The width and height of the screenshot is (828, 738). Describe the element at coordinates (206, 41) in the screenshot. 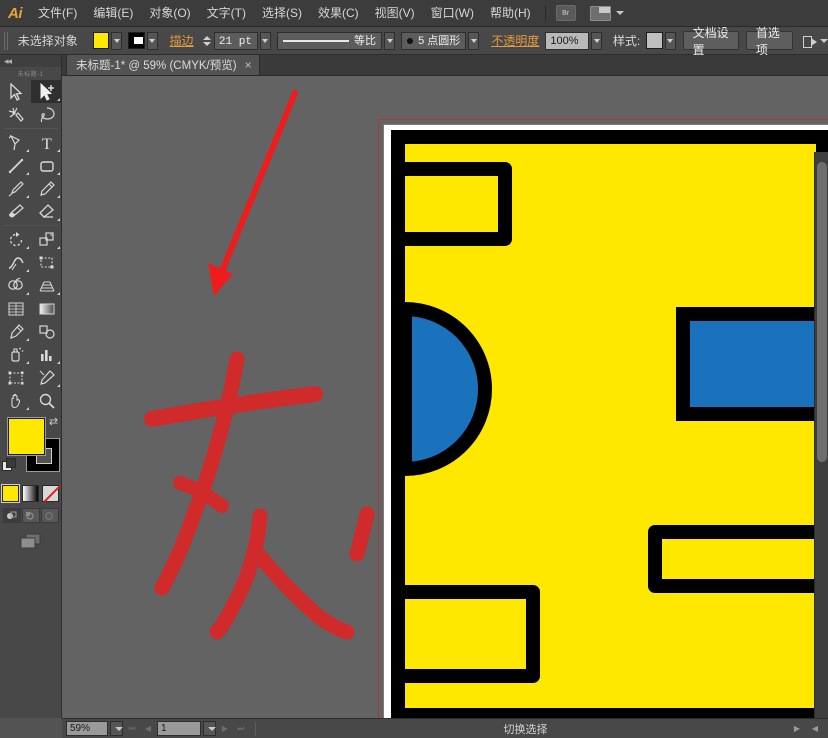

I see `stroke-weight-stepper` at that location.